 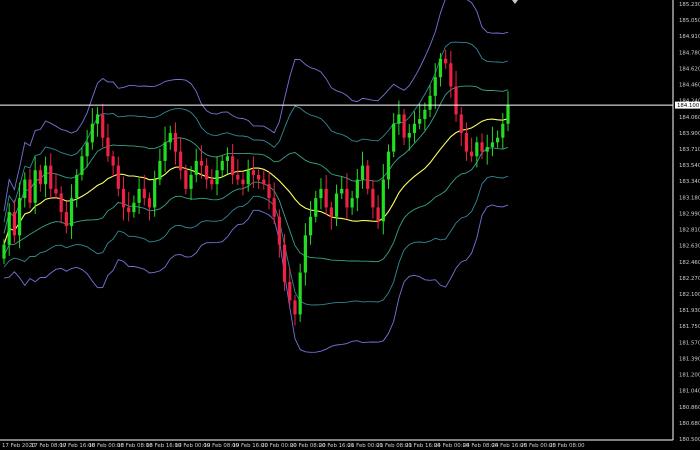 What do you see at coordinates (689, 37) in the screenshot?
I see `price-tick-label: 184.910` at bounding box center [689, 37].